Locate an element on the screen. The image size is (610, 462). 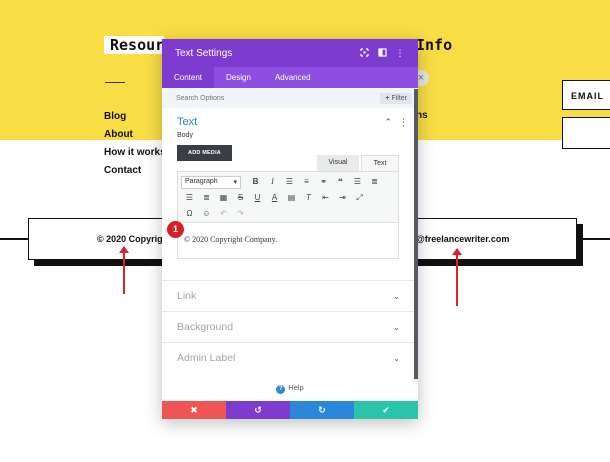
paragraph-format-select: Paragraph ▾ is located at coordinates (211, 182).